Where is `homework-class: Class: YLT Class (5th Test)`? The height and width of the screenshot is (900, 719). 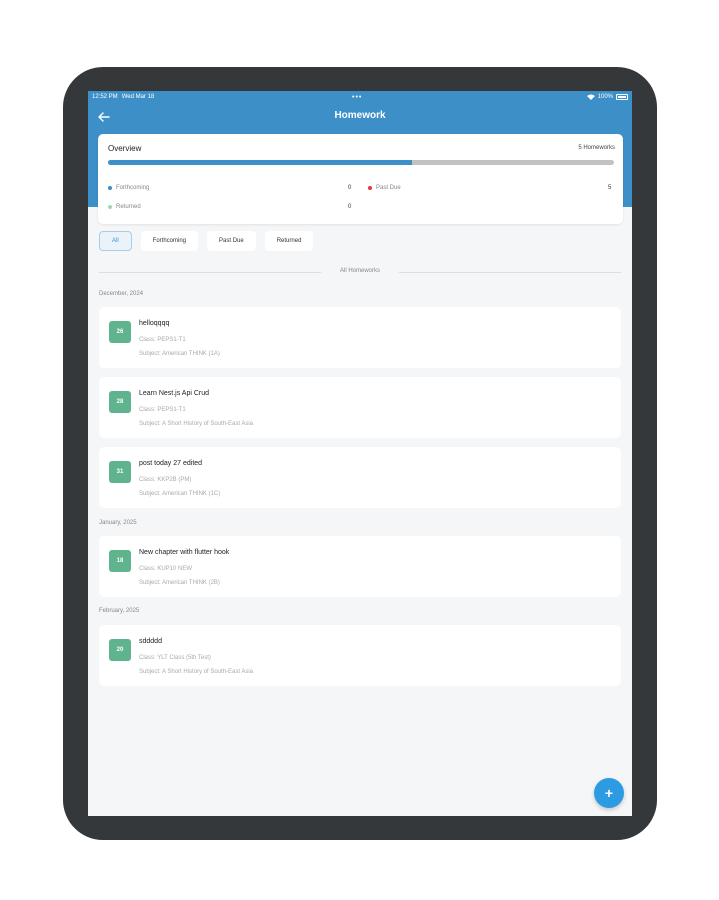 homework-class: Class: YLT Class (5th Test) is located at coordinates (175, 658).